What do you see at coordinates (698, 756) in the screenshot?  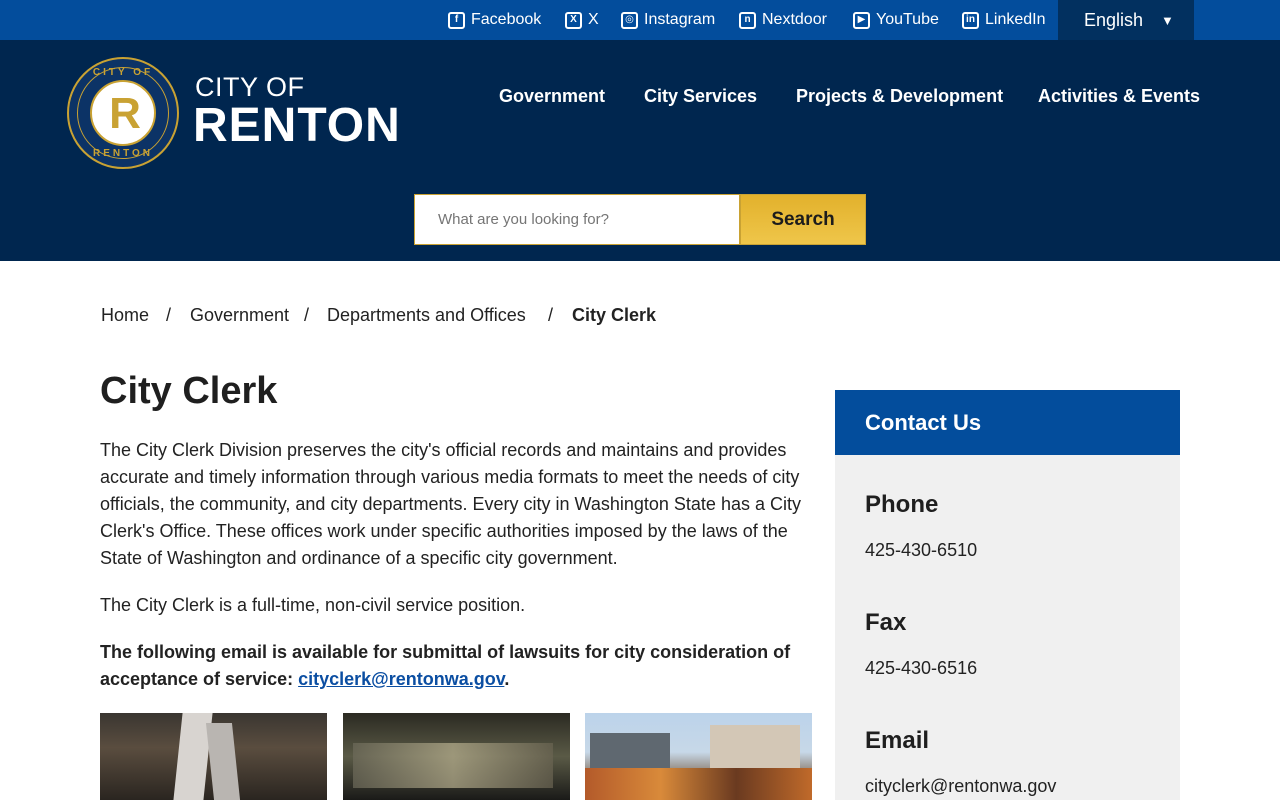 I see `photo-city-buildings` at bounding box center [698, 756].